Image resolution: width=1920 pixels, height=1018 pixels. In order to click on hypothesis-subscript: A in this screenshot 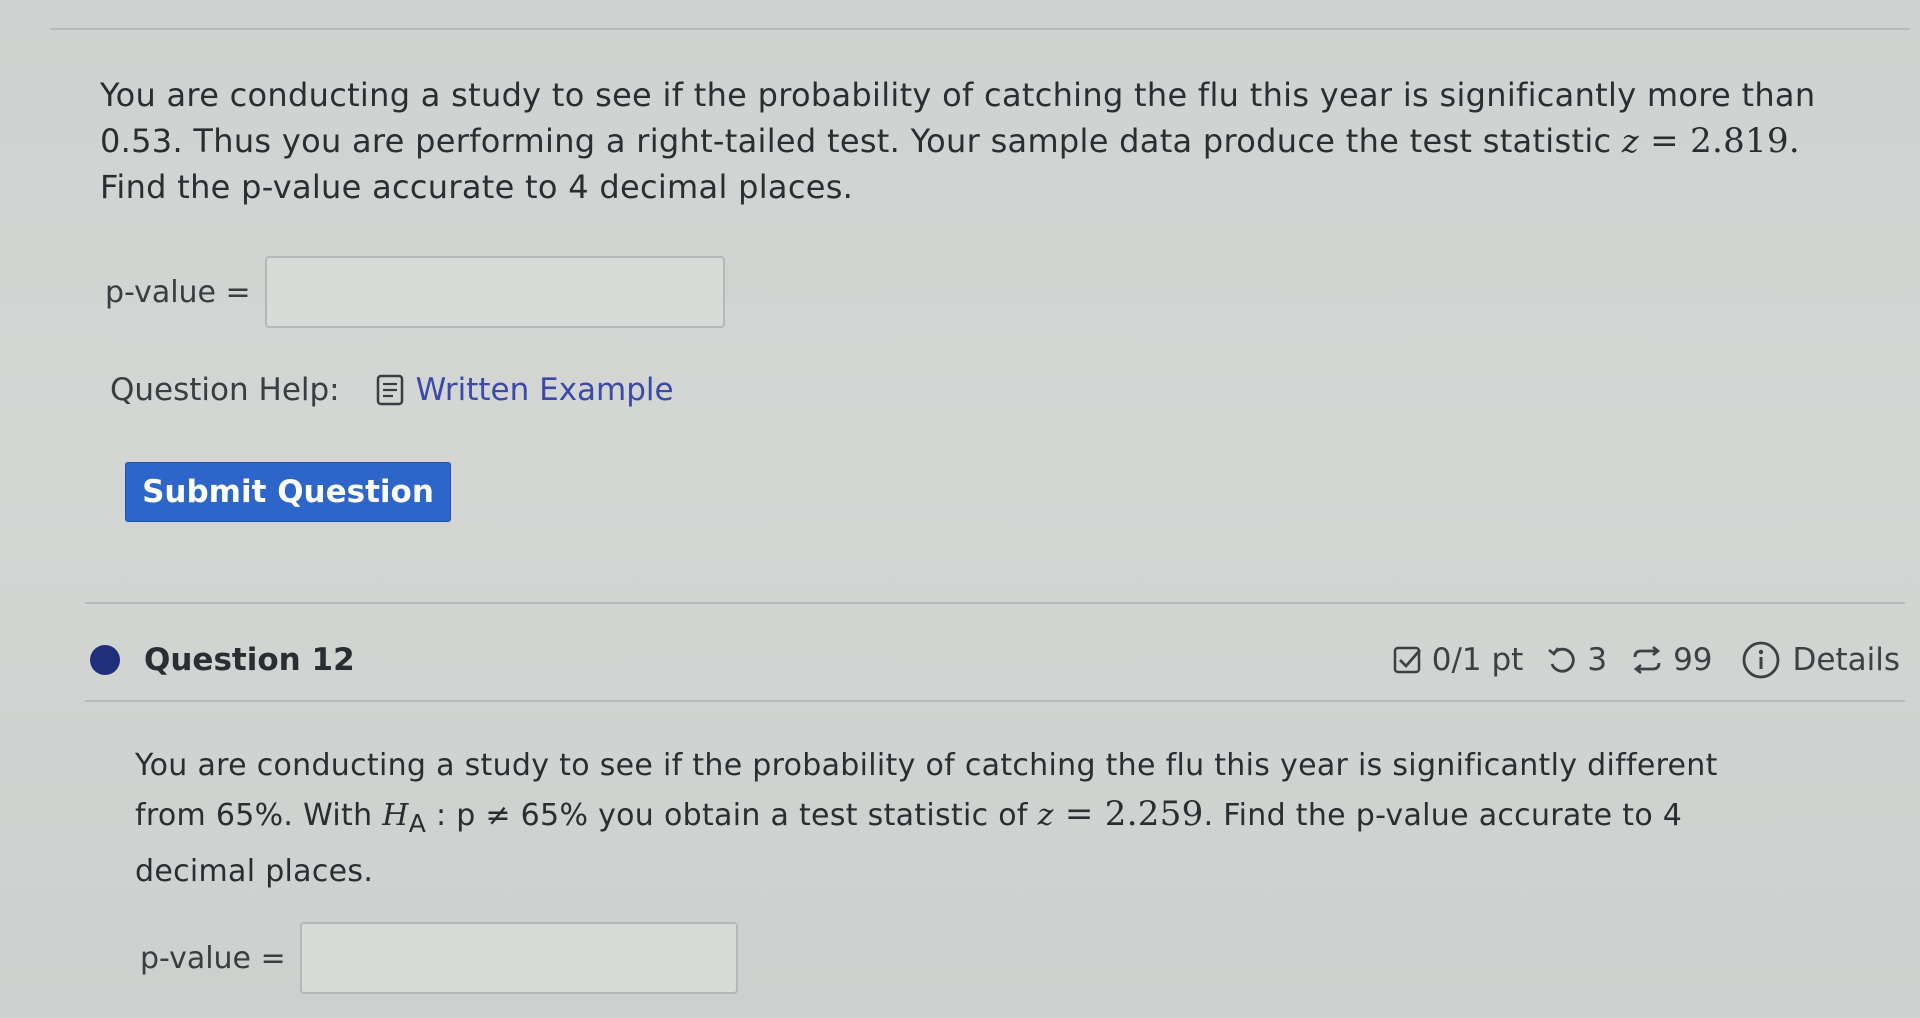, I will do `click(417, 823)`.